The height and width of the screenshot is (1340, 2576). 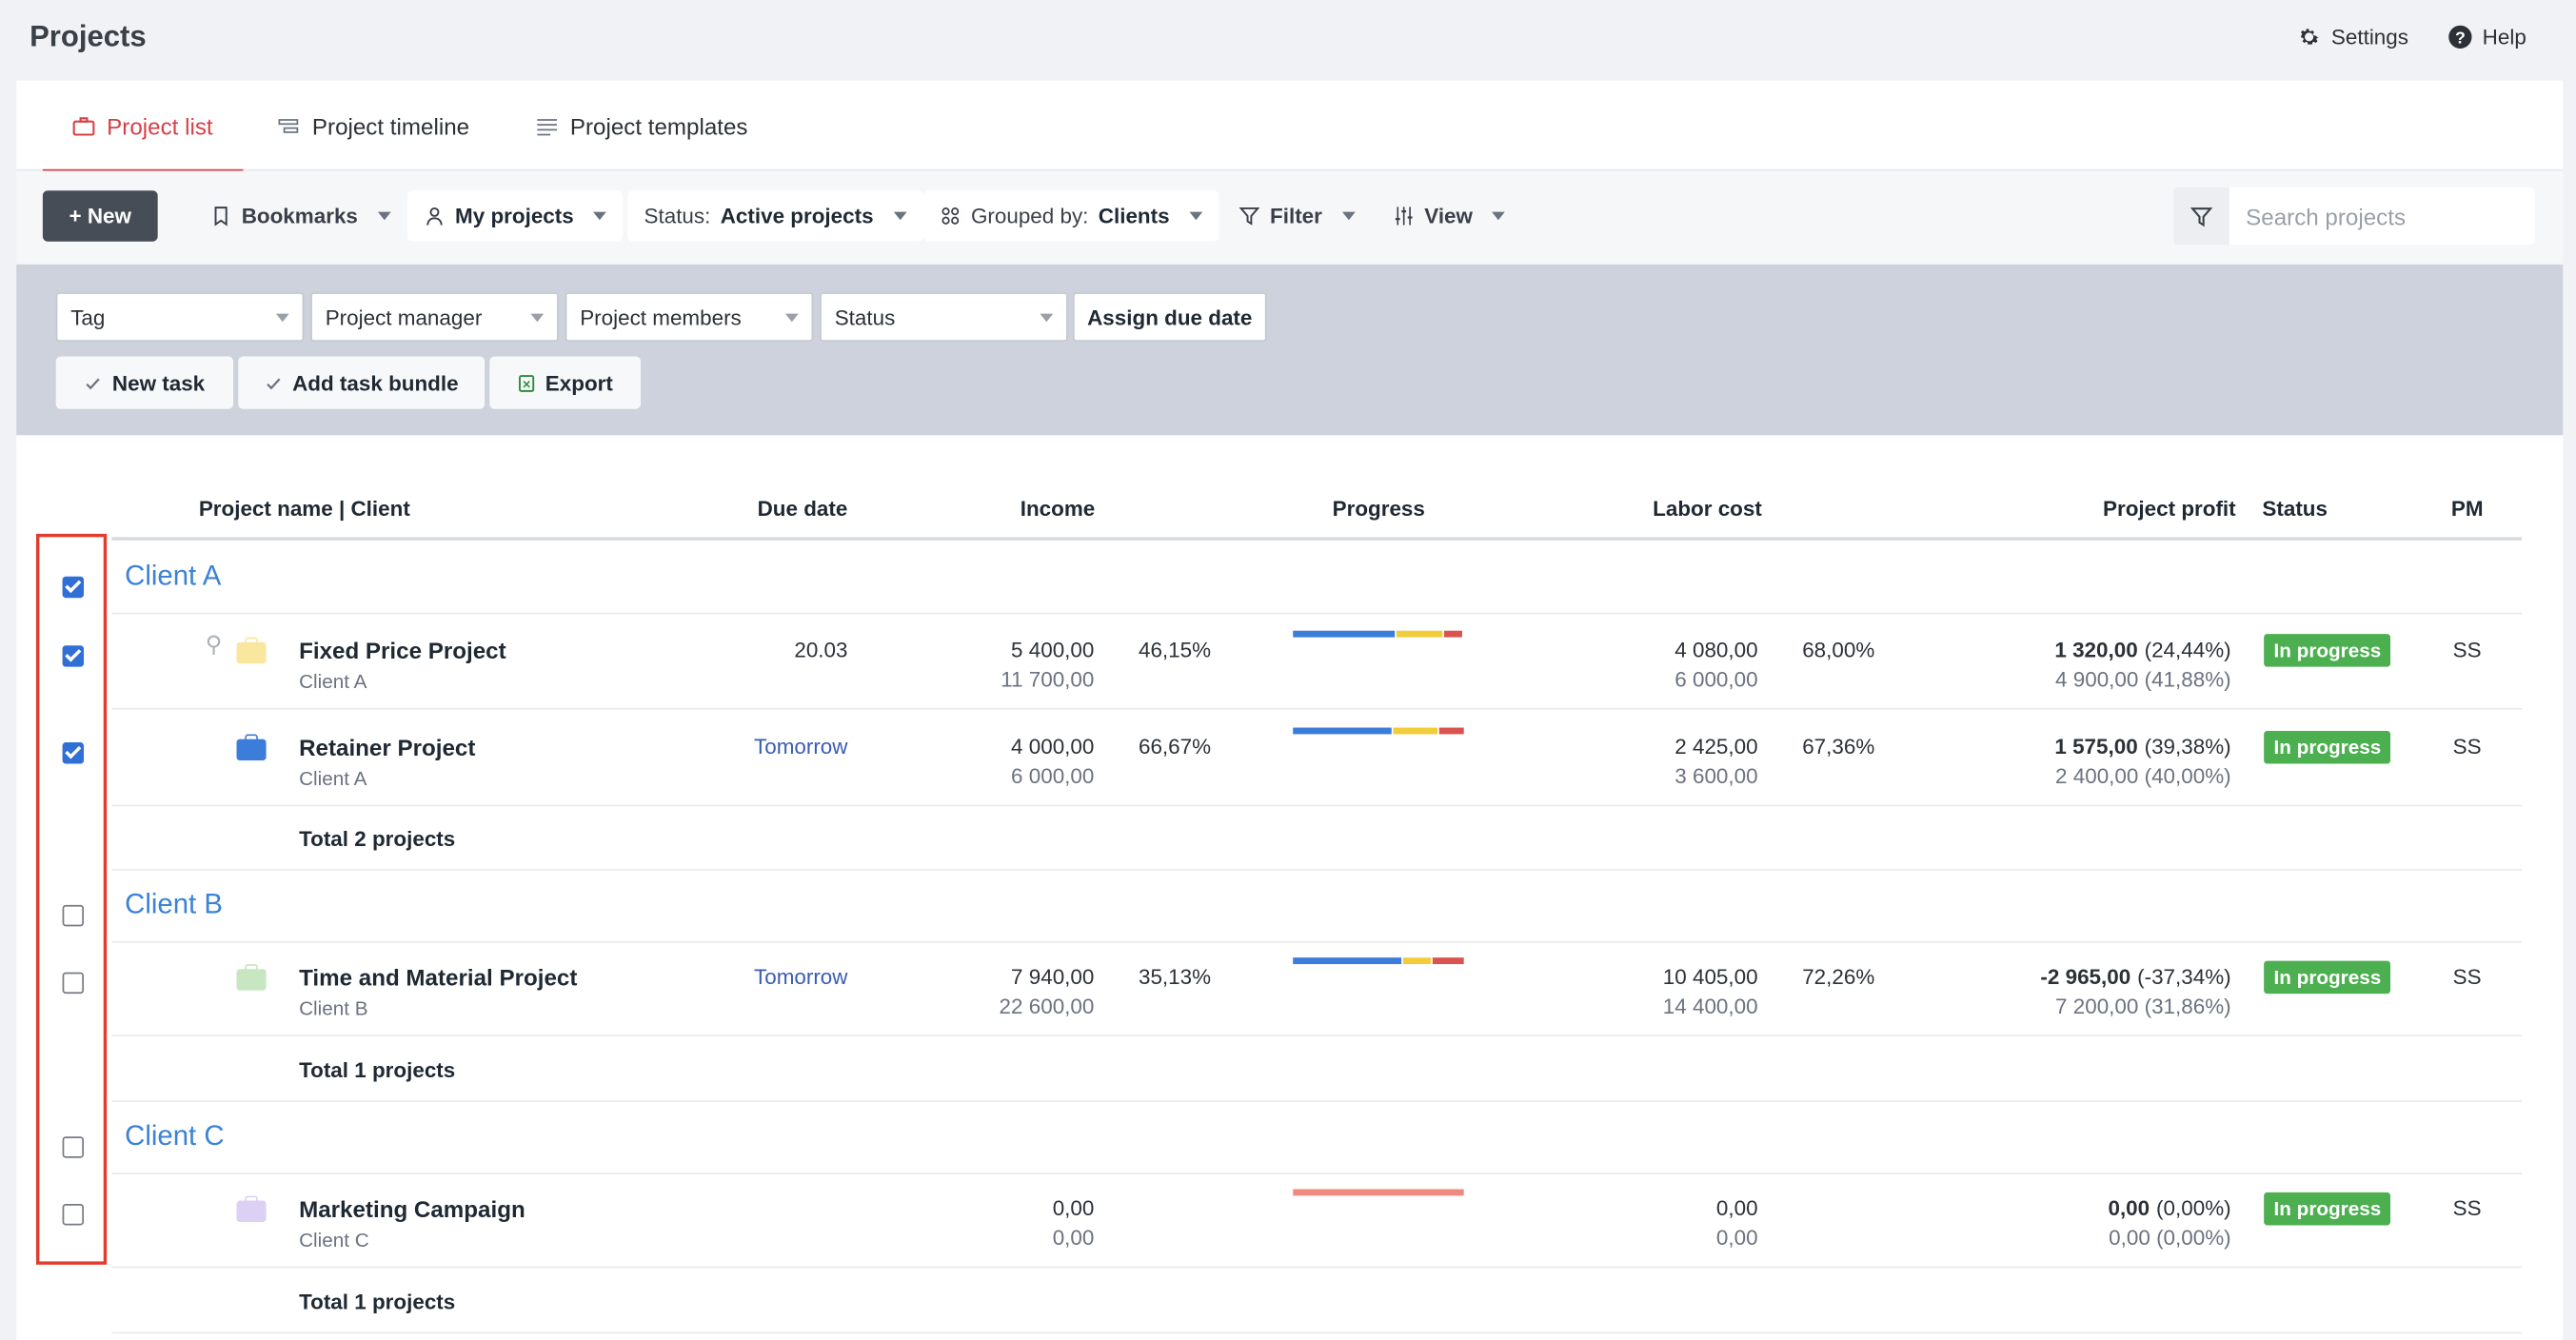 I want to click on header-divider, so click(x=1317, y=539).